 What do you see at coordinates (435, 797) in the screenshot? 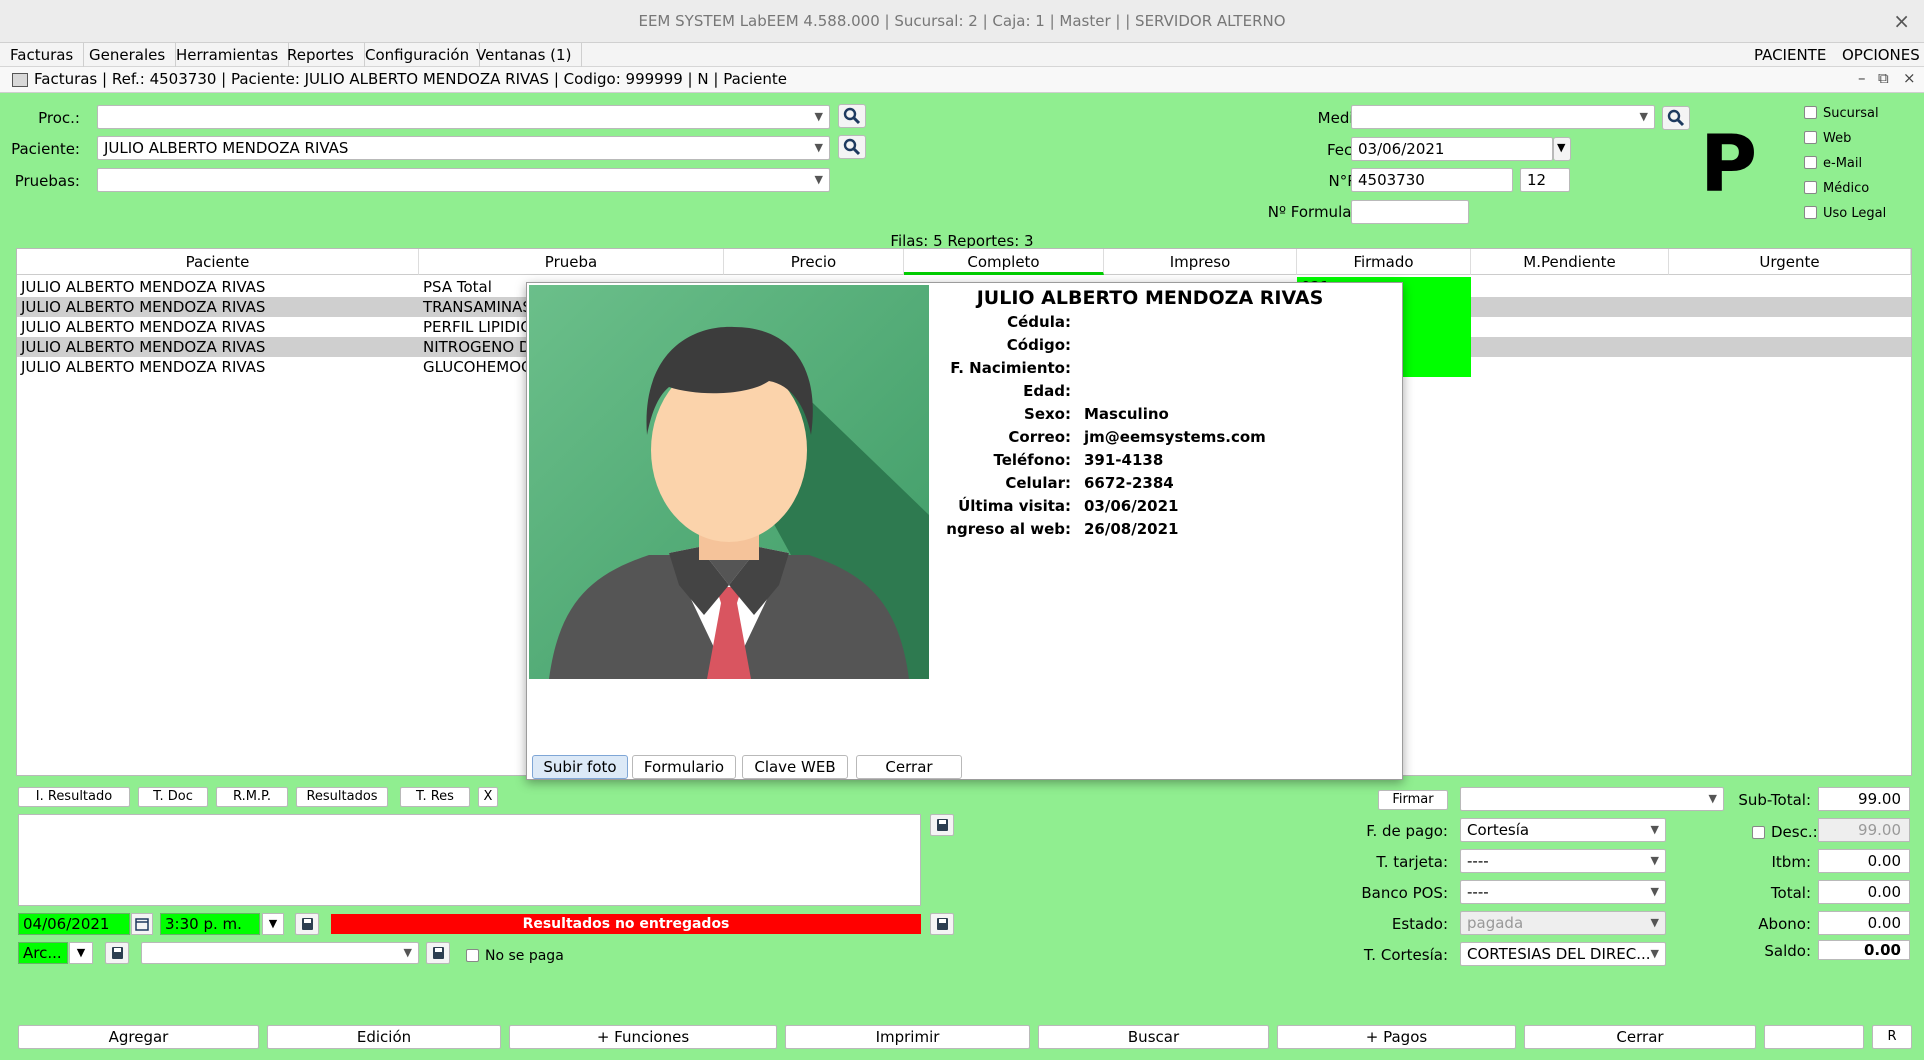
I see `tab-t-res: T. Res` at bounding box center [435, 797].